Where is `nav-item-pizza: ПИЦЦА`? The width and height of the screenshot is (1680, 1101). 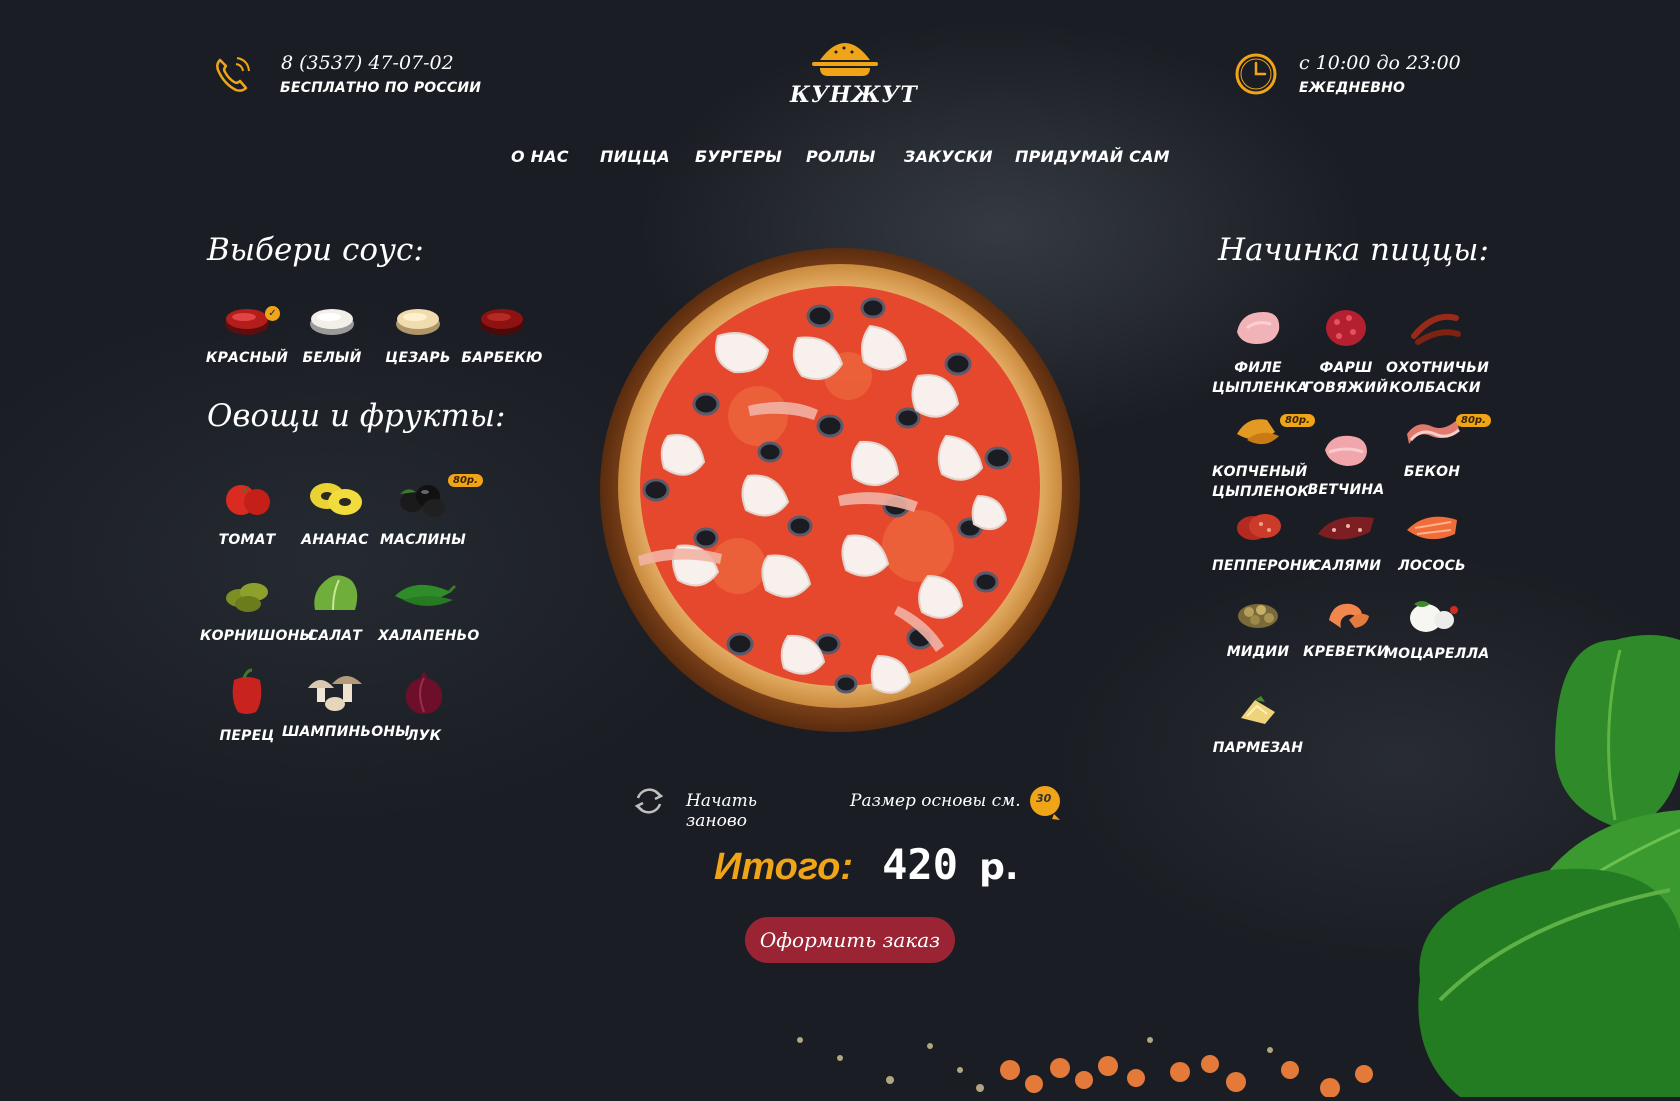 nav-item-pizza: ПИЦЦА is located at coordinates (635, 156).